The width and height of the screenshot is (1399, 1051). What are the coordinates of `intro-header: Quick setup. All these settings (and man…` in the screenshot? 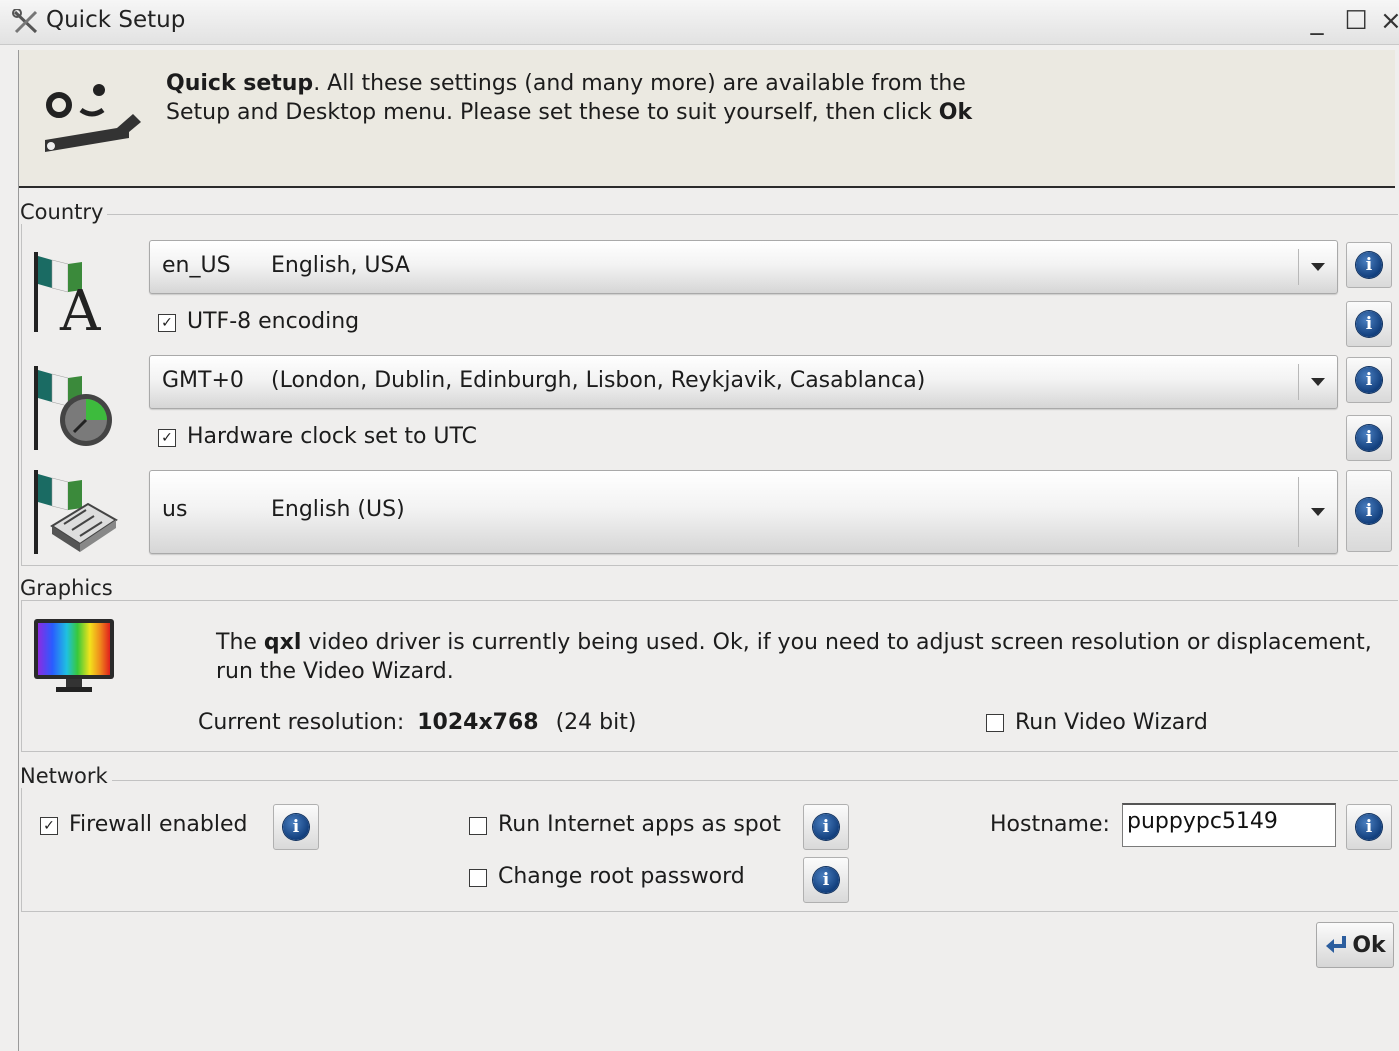 It's located at (707, 119).